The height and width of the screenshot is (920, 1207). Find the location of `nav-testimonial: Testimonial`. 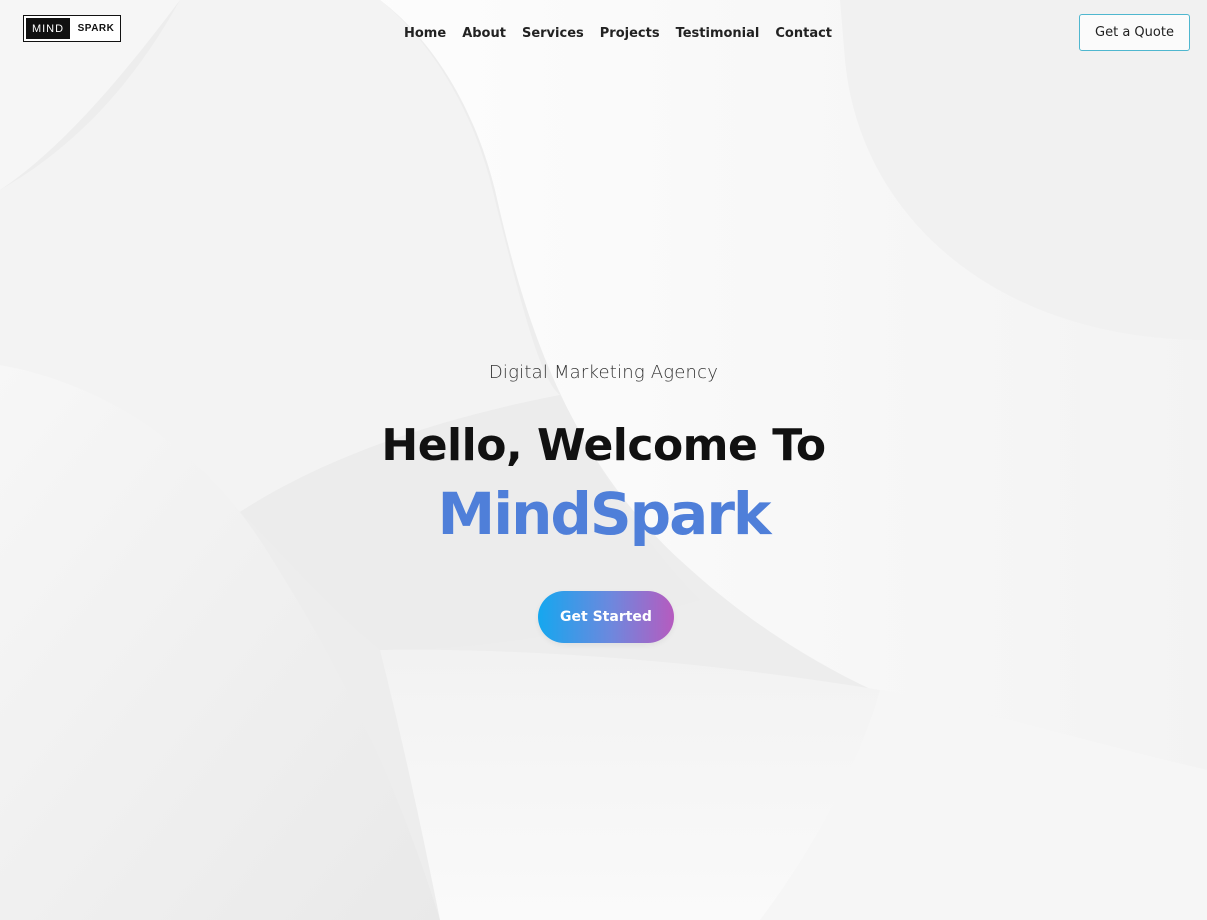

nav-testimonial: Testimonial is located at coordinates (718, 34).